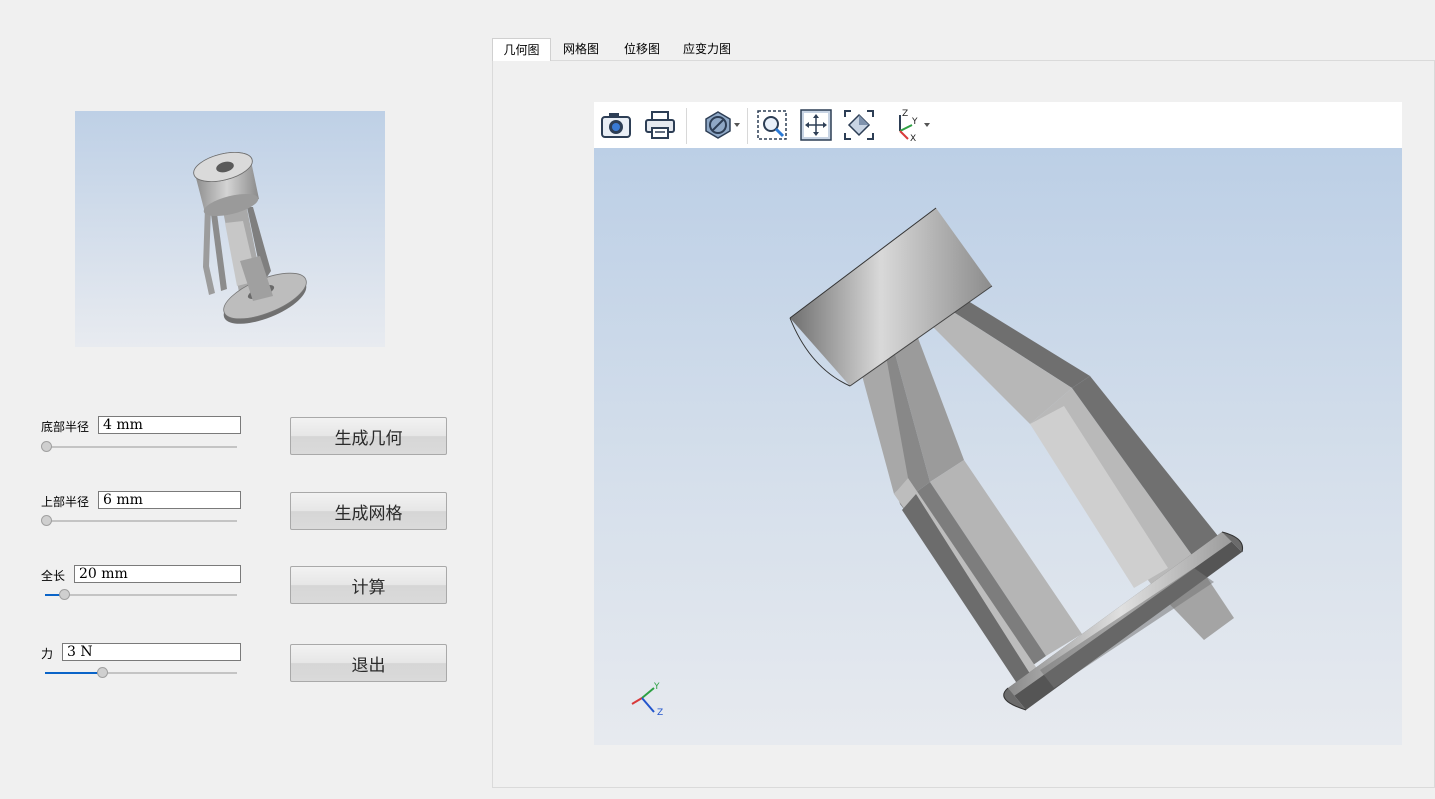 The height and width of the screenshot is (799, 1435). What do you see at coordinates (250, 238) in the screenshot?
I see `preview-model-image` at bounding box center [250, 238].